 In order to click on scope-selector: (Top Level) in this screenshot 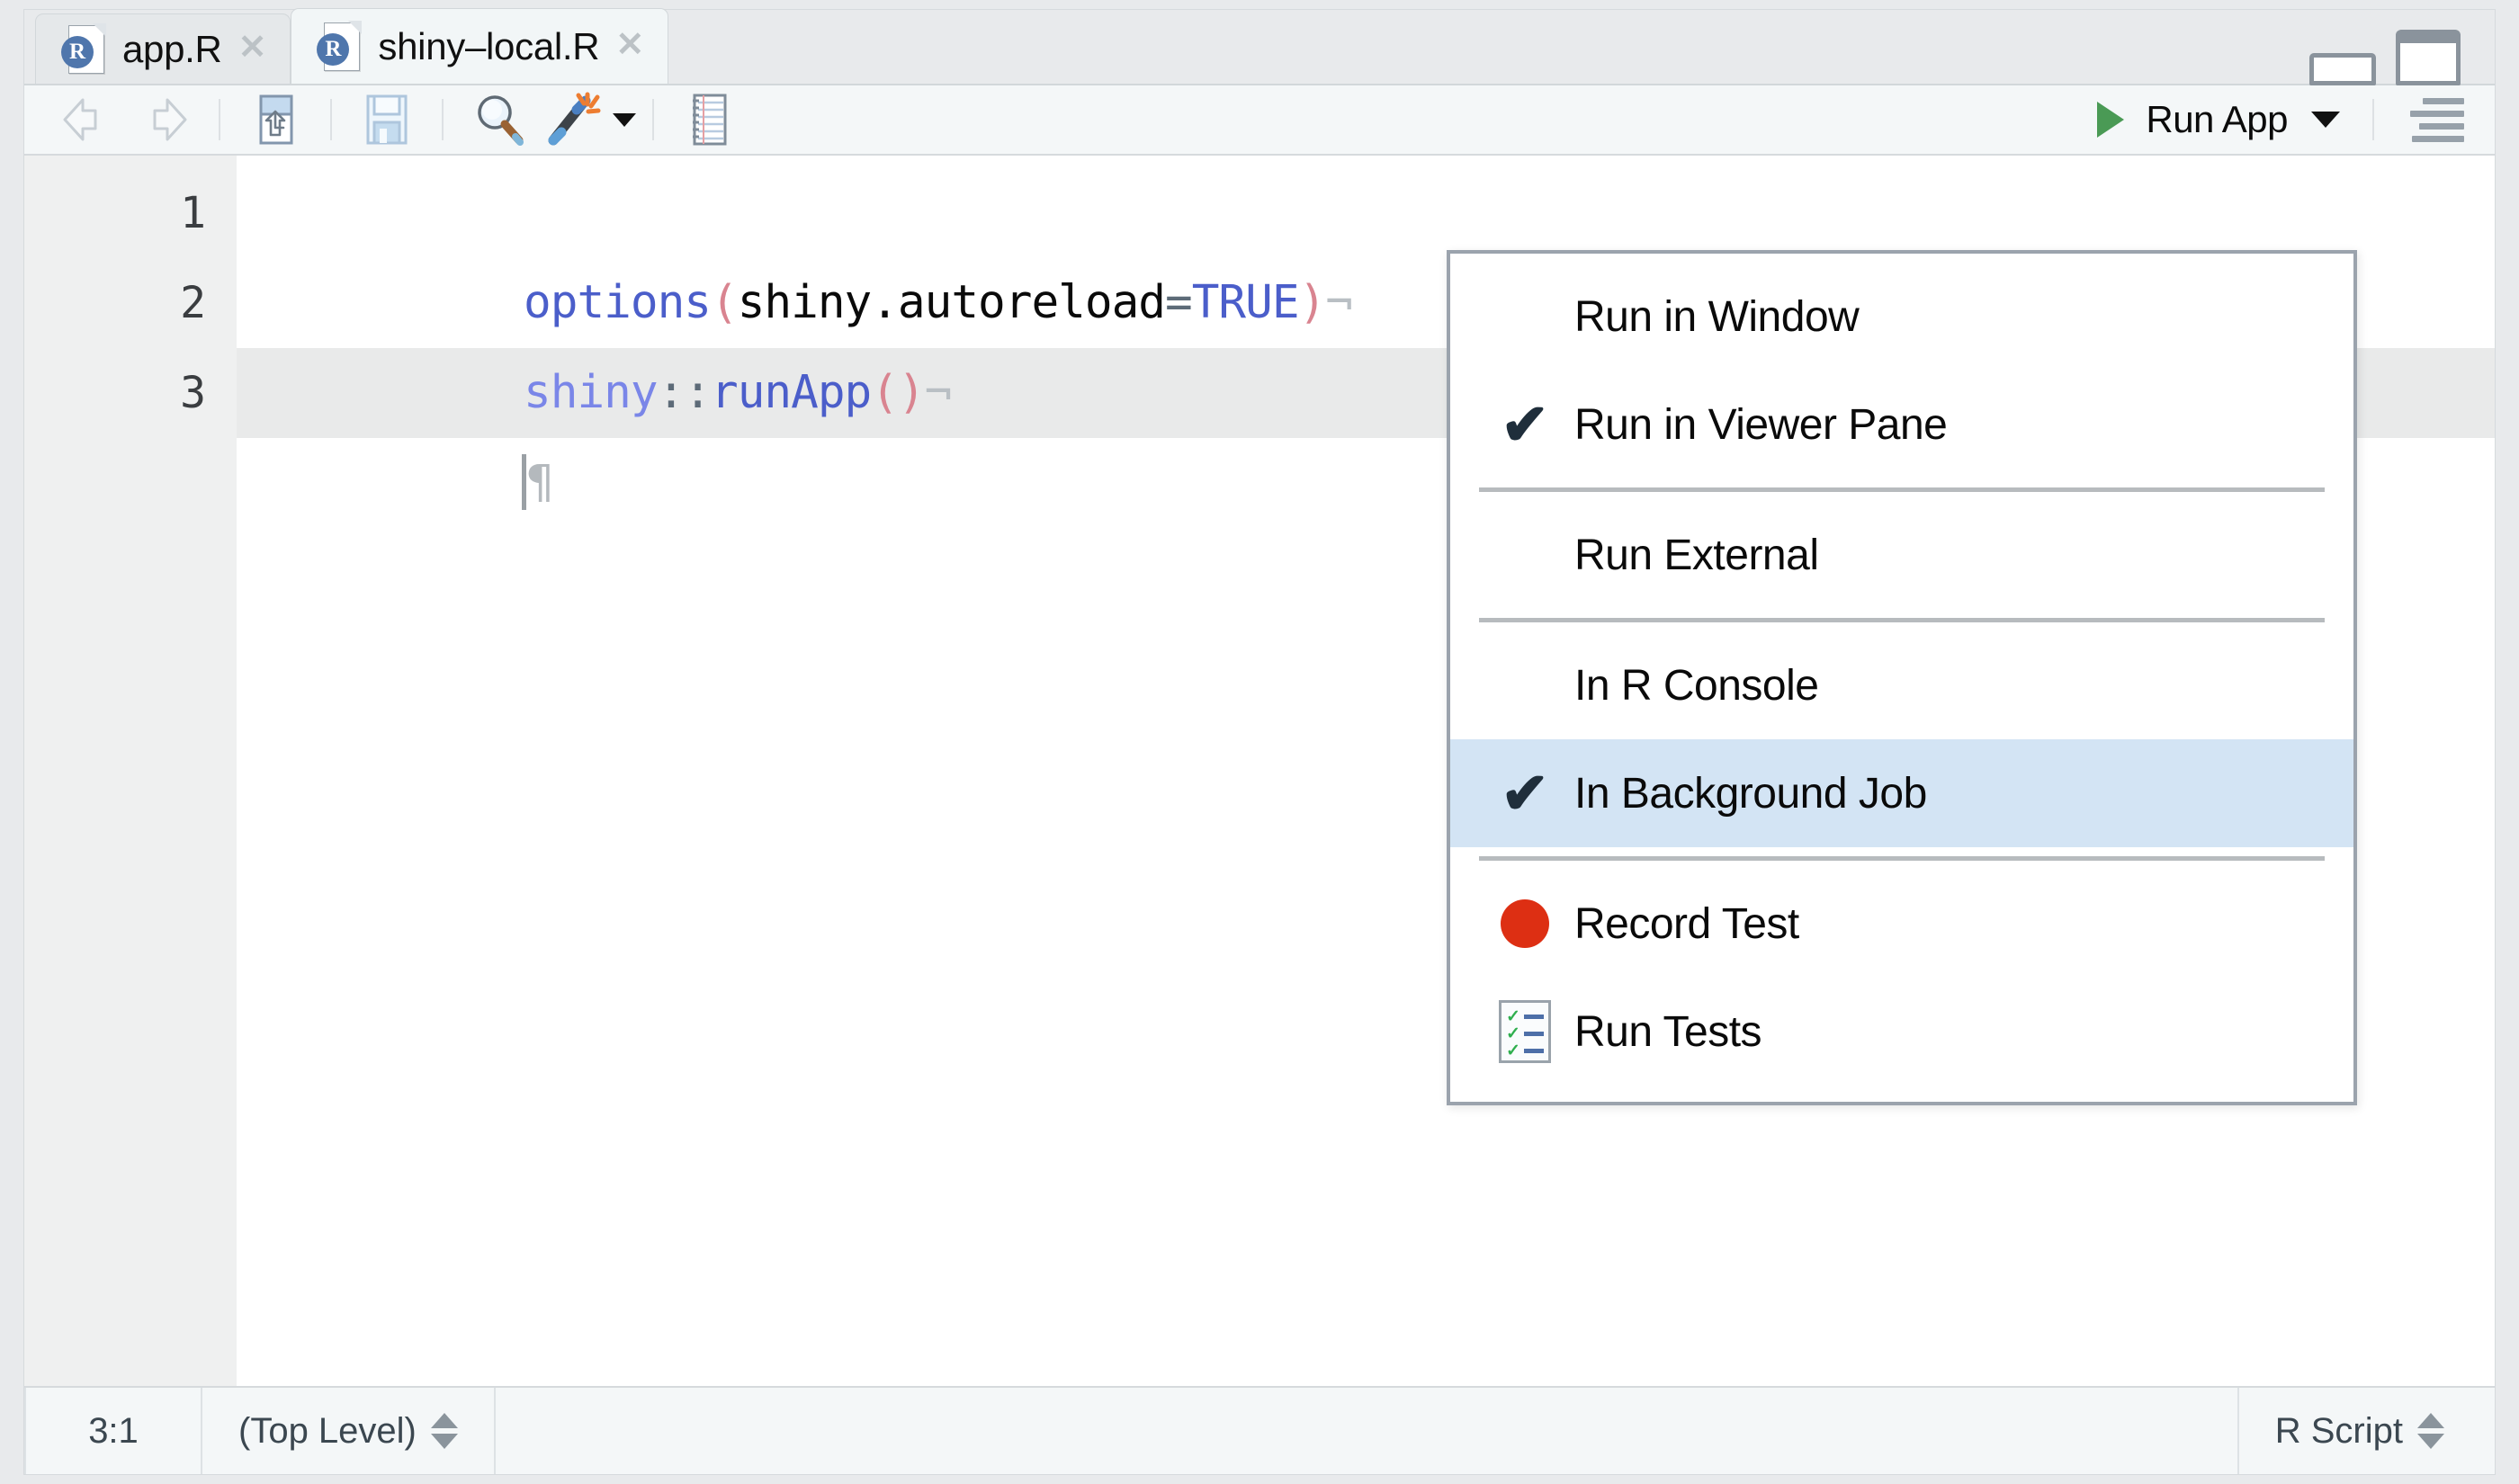, I will do `click(349, 1431)`.